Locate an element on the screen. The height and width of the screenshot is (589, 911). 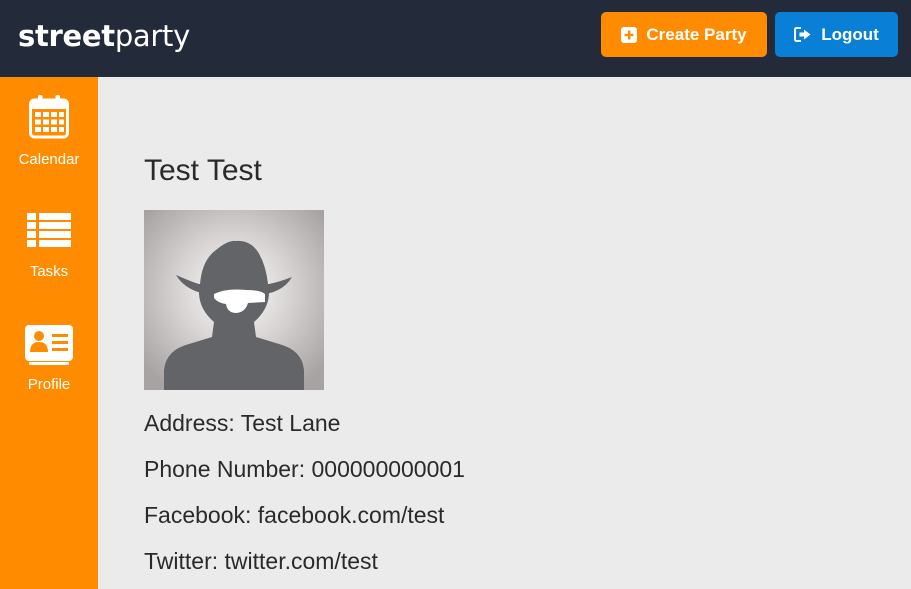
sign-out-icon is located at coordinates (802, 34).